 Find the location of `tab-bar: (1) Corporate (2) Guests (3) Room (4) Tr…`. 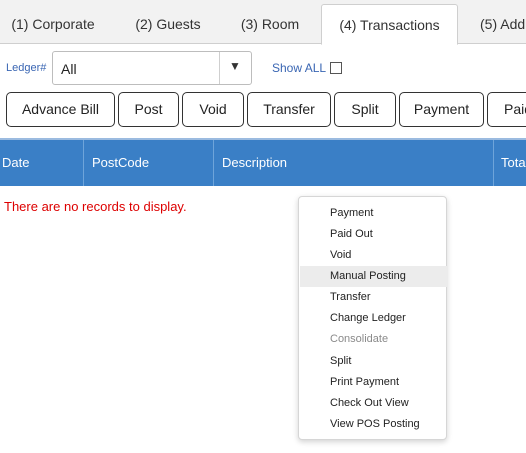

tab-bar: (1) Corporate (2) Guests (3) Room (4) Tr… is located at coordinates (263, 22).